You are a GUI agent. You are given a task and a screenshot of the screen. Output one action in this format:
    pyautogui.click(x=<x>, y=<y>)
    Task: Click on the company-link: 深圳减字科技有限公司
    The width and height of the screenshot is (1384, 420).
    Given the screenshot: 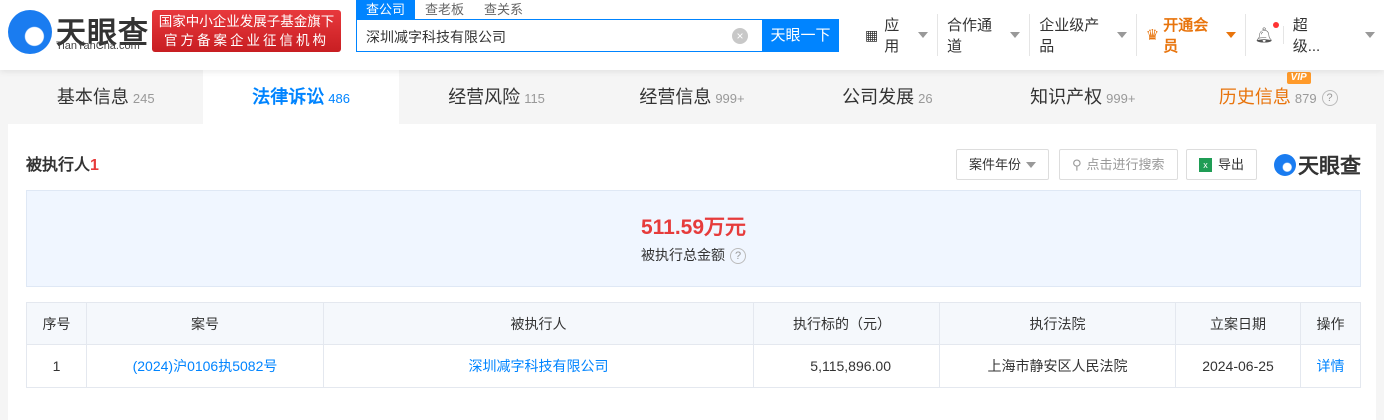 What is the action you would take?
    pyautogui.click(x=538, y=366)
    